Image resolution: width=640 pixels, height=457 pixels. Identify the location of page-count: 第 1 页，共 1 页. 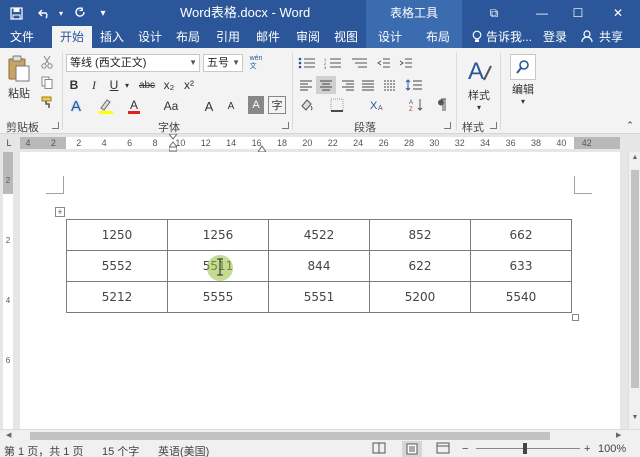
(43, 450).